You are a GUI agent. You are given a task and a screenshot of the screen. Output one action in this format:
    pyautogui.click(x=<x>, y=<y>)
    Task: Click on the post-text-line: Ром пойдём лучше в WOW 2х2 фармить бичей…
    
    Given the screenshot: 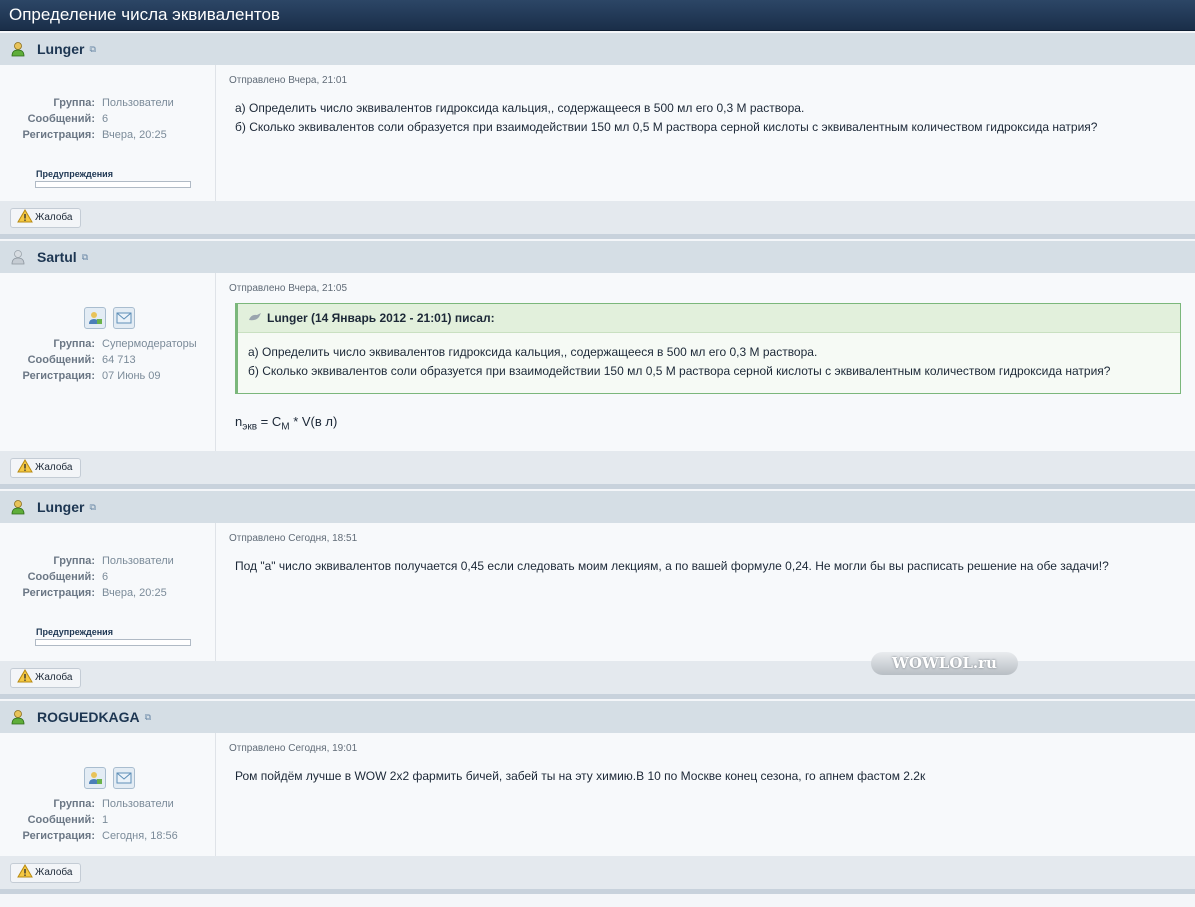 What is the action you would take?
    pyautogui.click(x=580, y=776)
    